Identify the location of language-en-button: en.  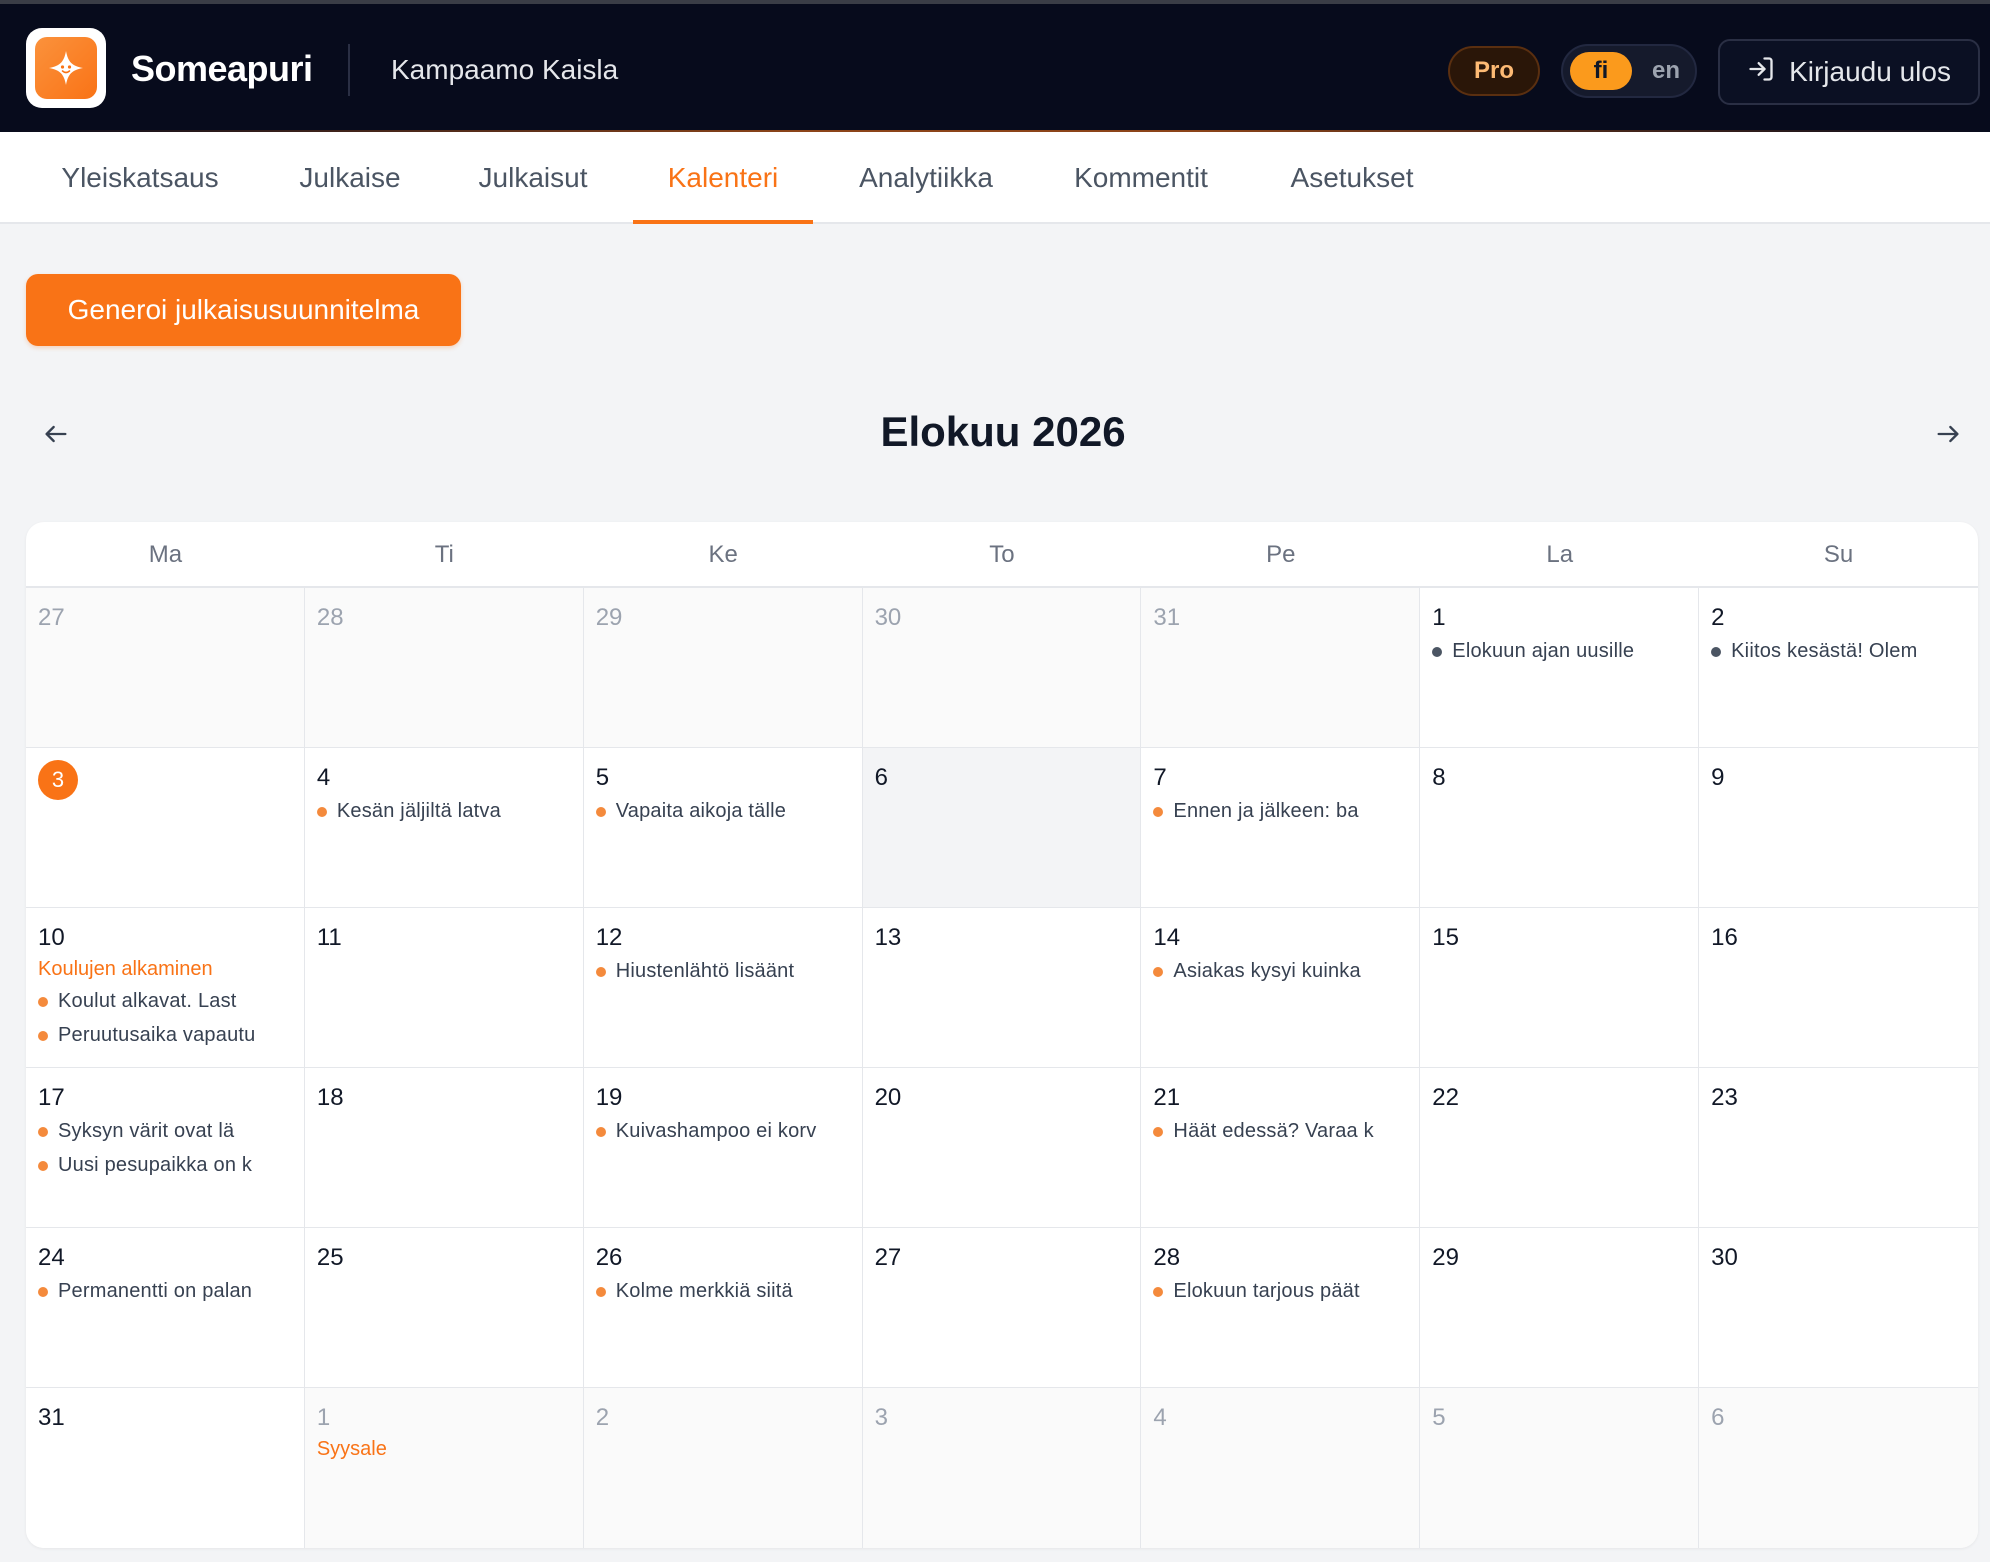
(1666, 71).